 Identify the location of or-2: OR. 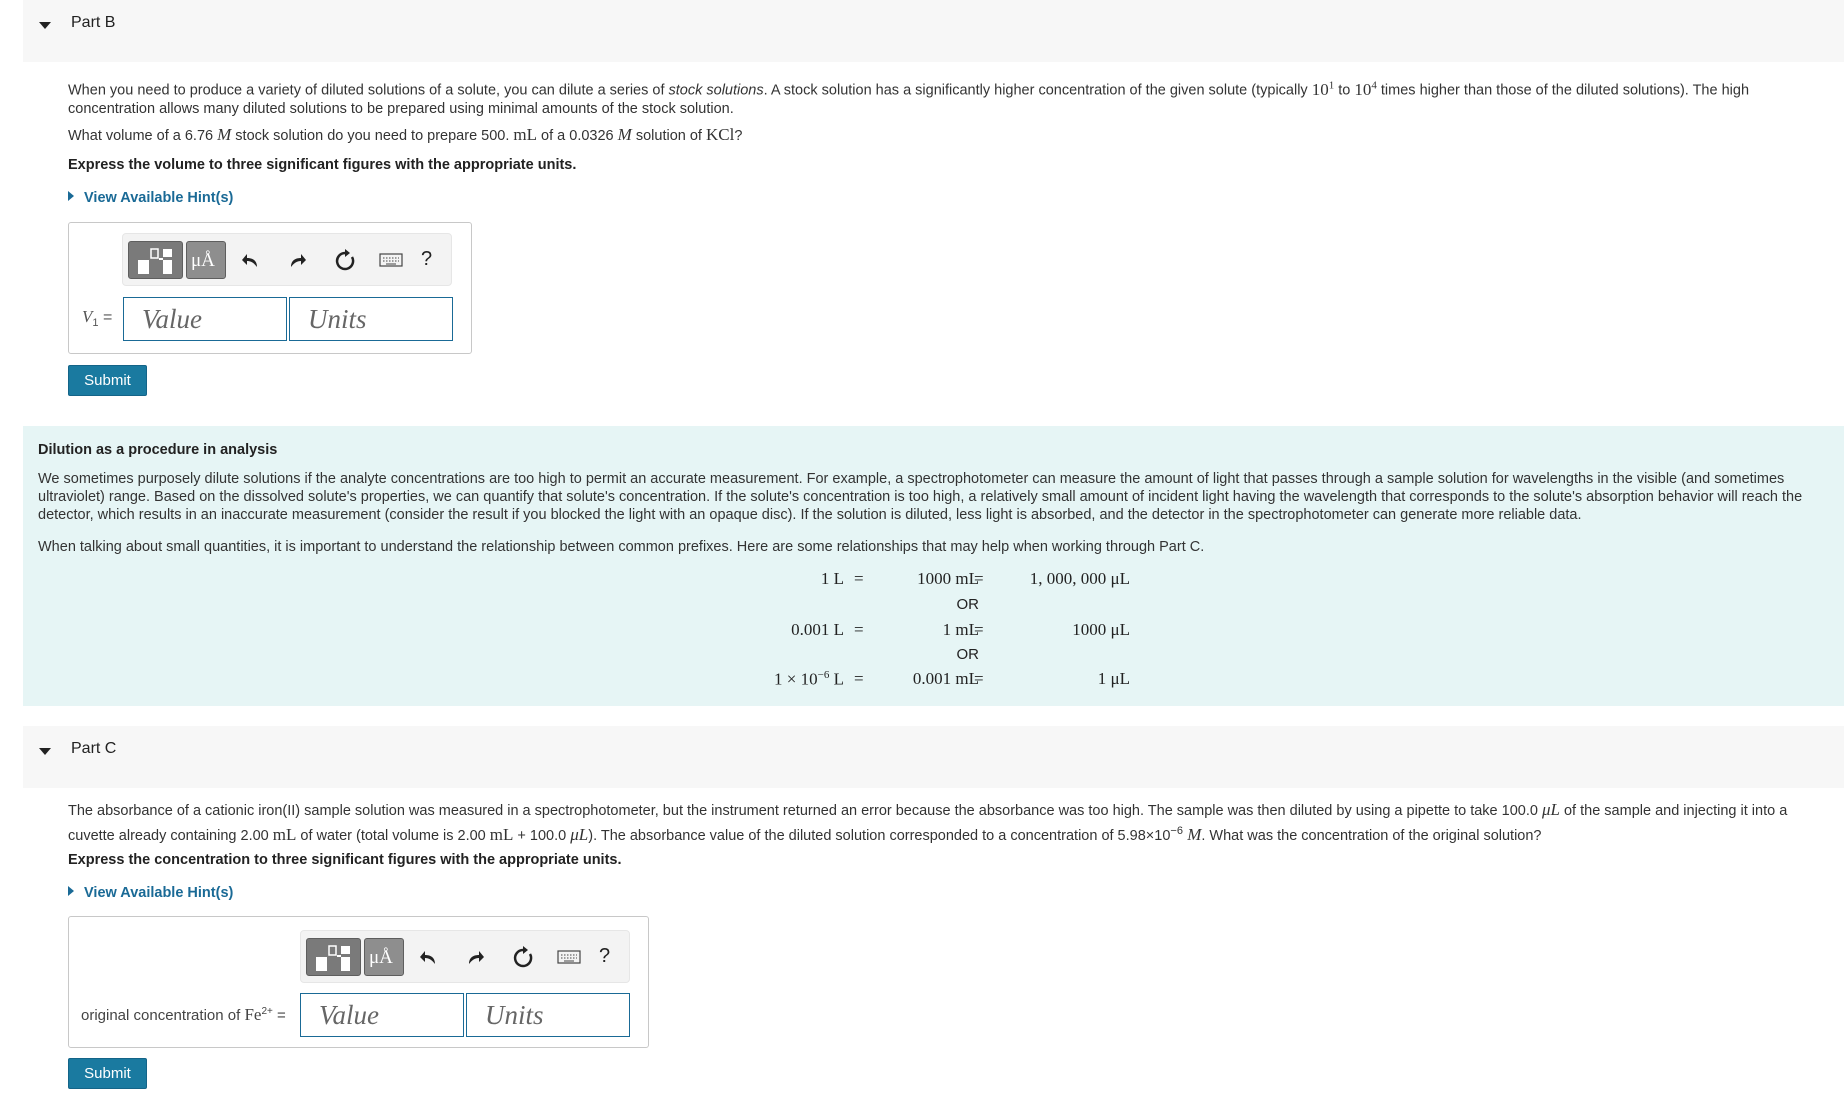
(968, 654).